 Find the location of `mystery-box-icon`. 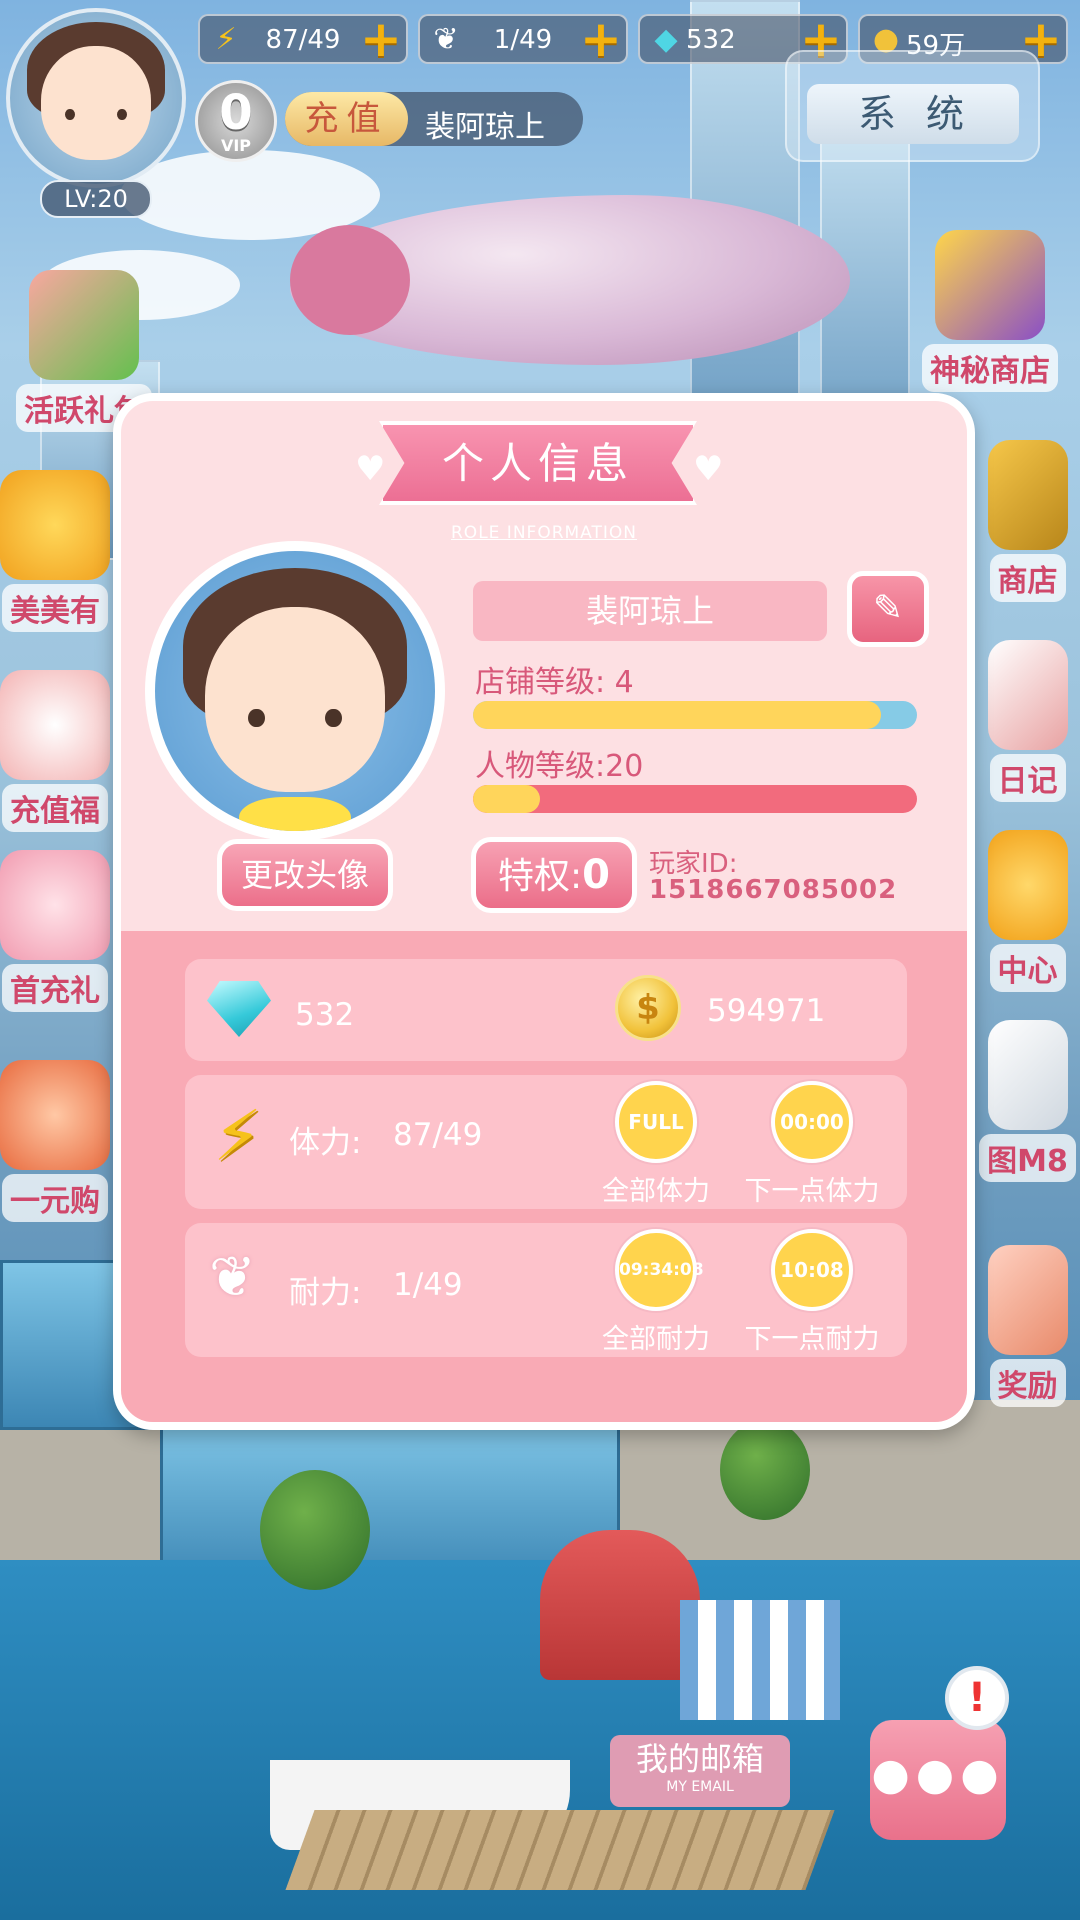

mystery-box-icon is located at coordinates (990, 285).